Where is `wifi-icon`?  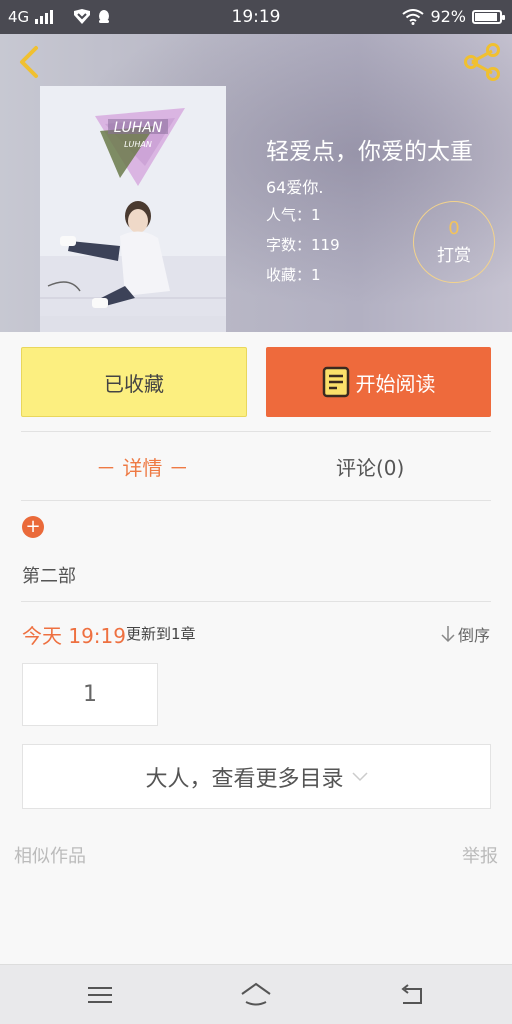 wifi-icon is located at coordinates (413, 16).